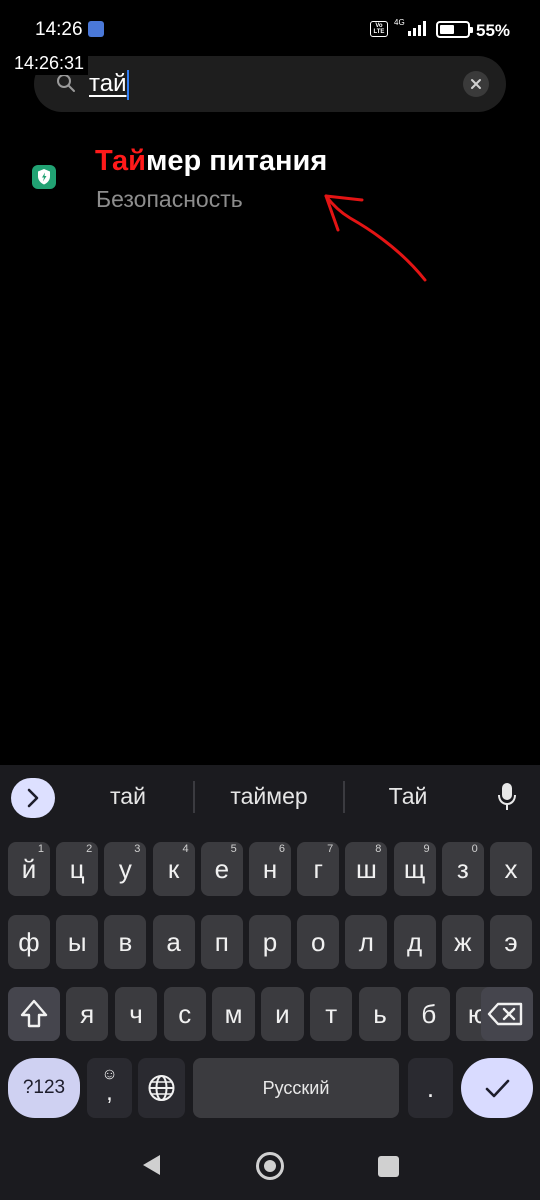 This screenshot has width=540, height=1200. I want to click on clear-search-button, so click(476, 84).